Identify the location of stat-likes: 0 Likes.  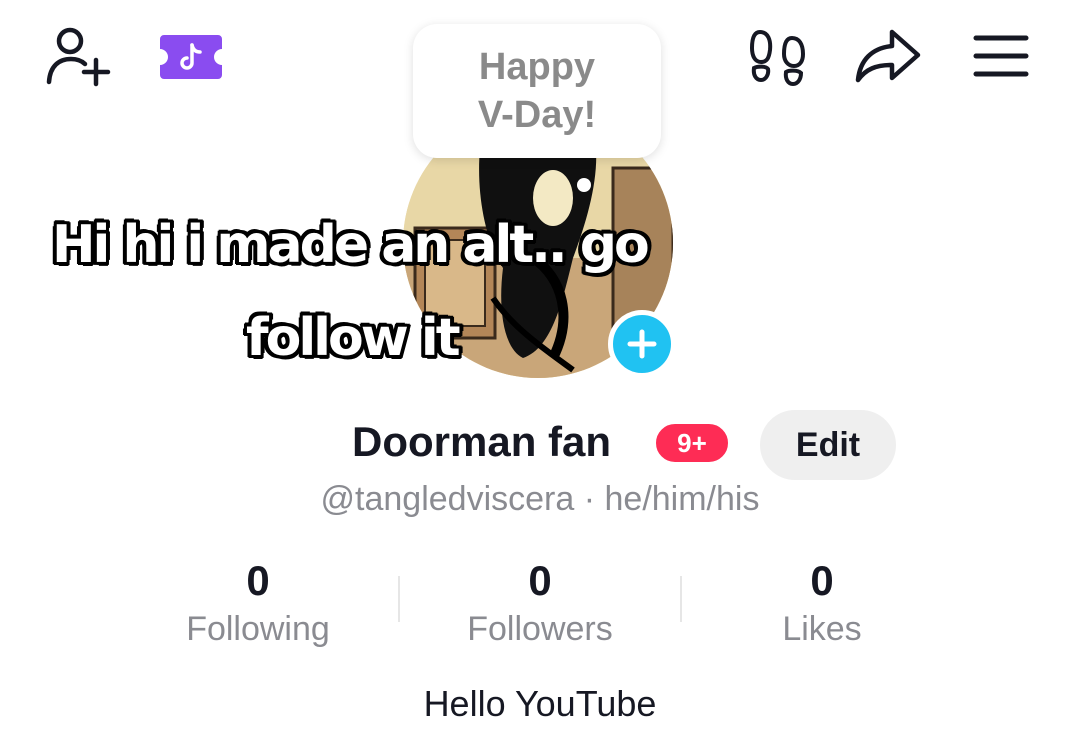
(822, 604).